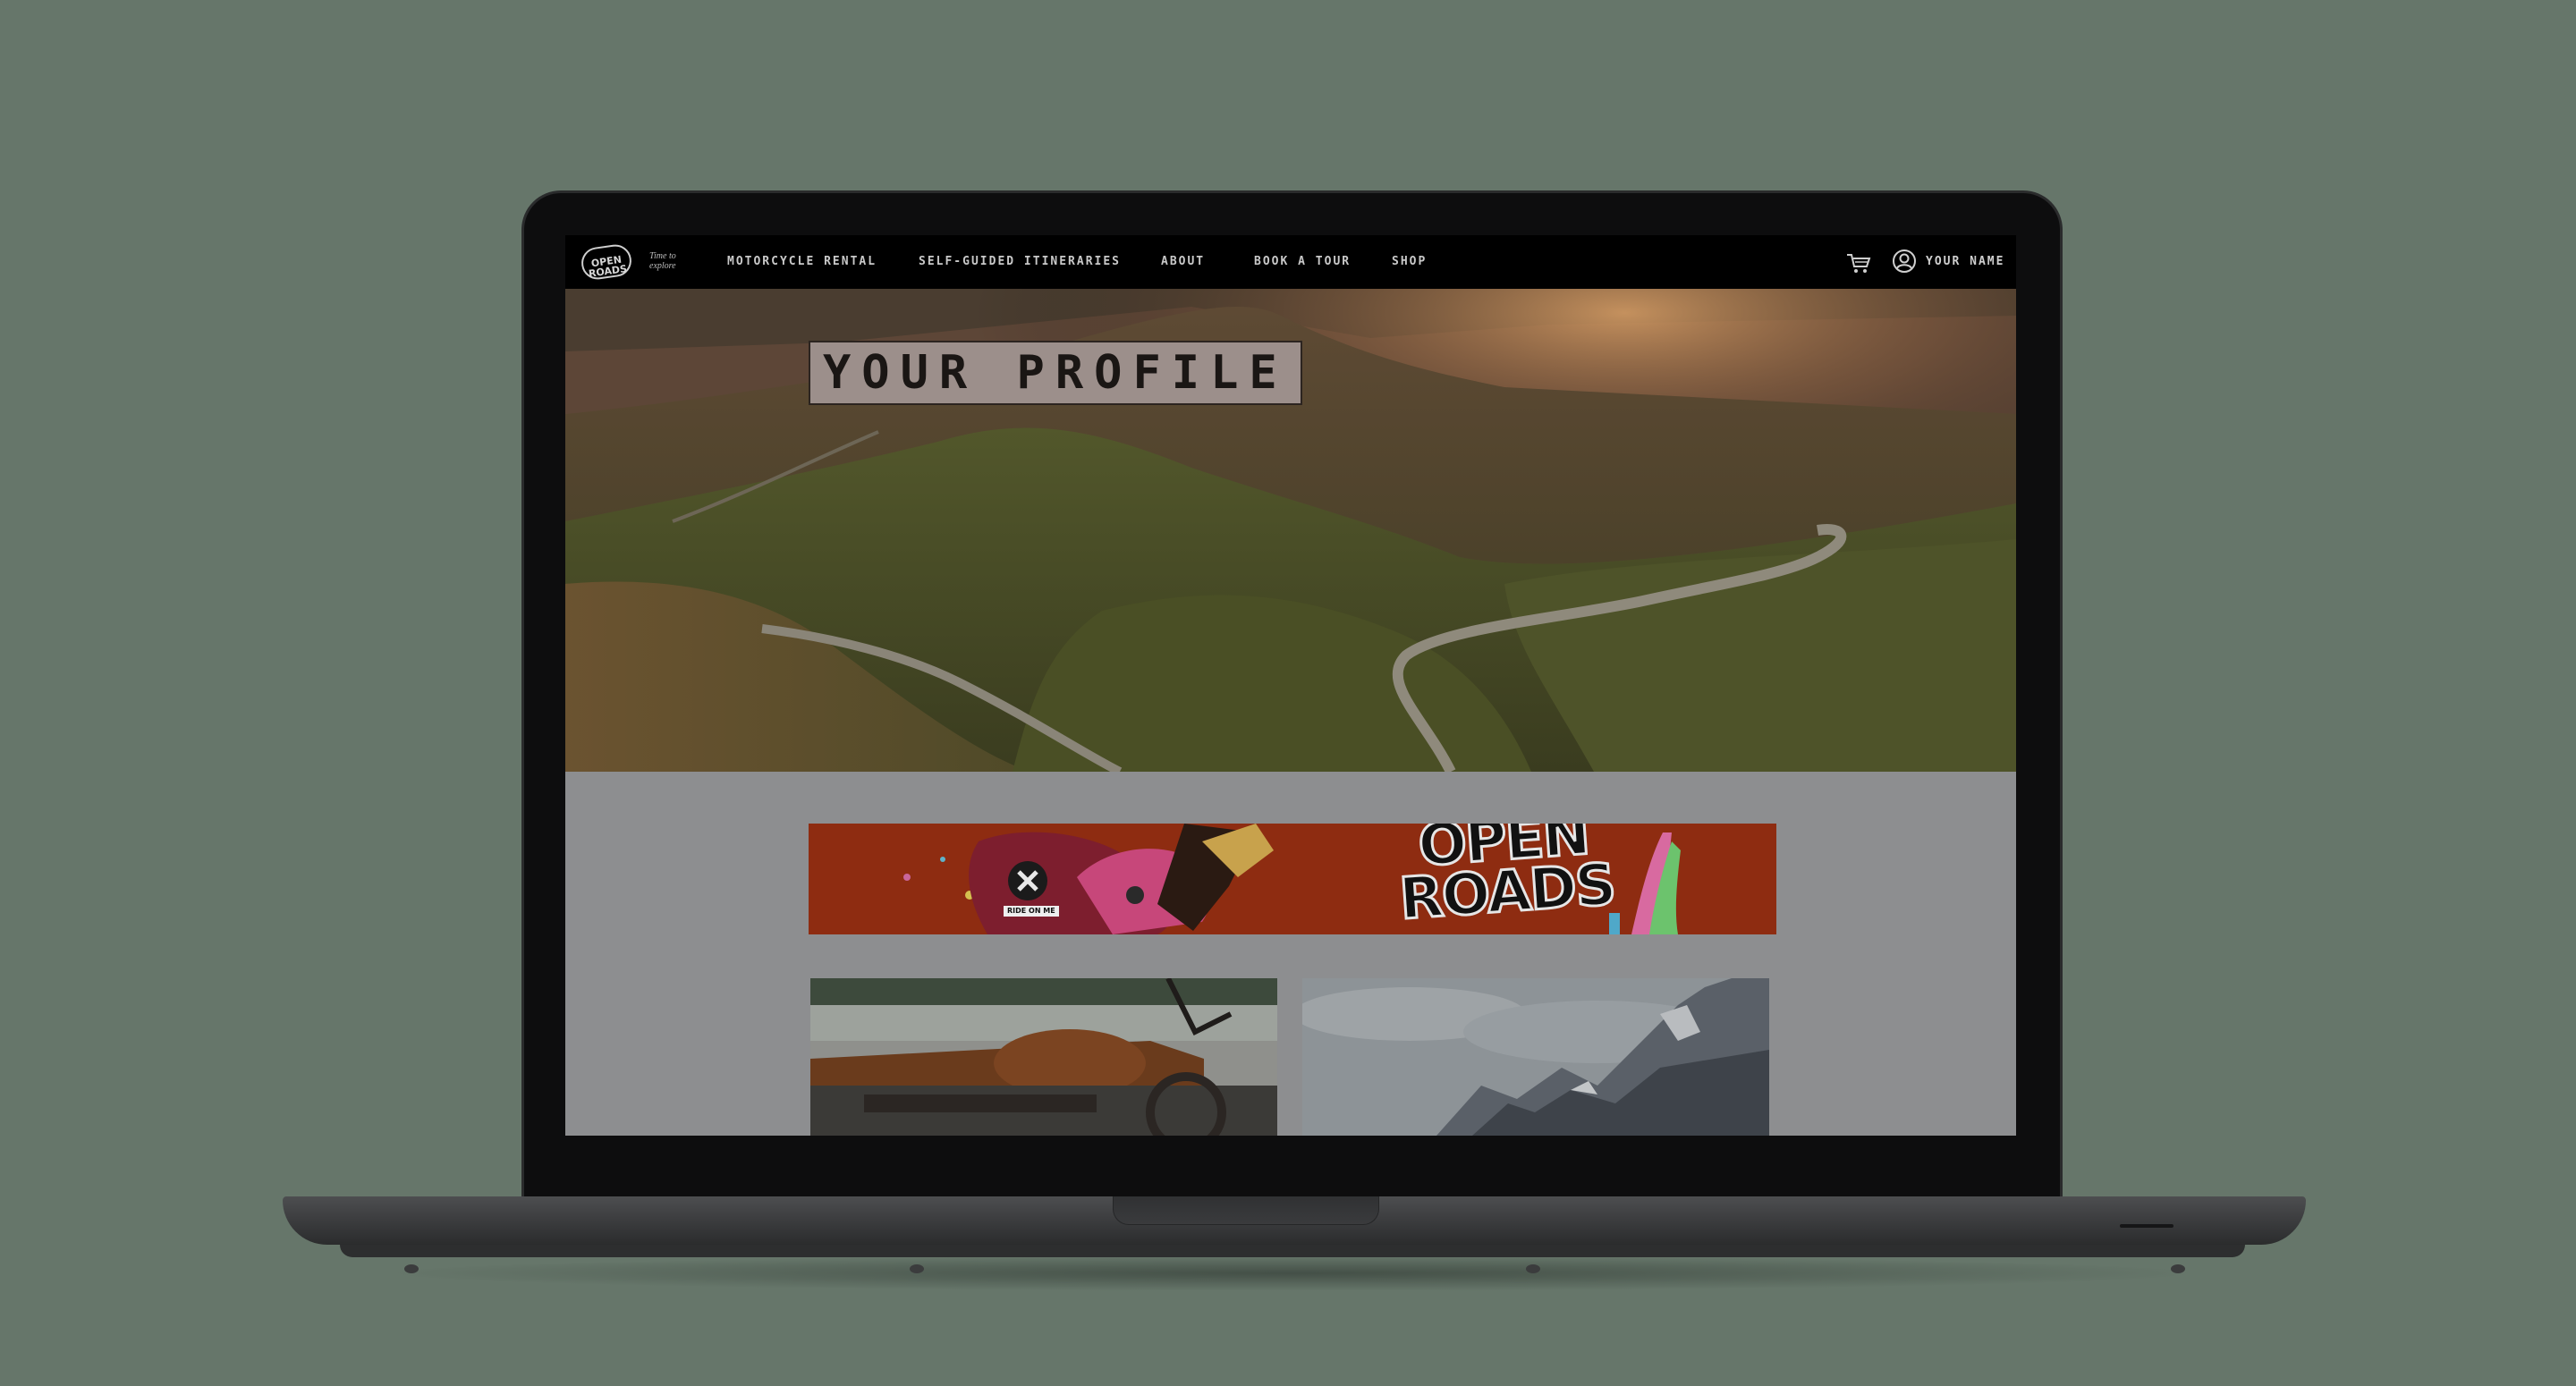 The image size is (2576, 1386). Describe the element at coordinates (1292, 1273) in the screenshot. I see `laptop-shadow` at that location.